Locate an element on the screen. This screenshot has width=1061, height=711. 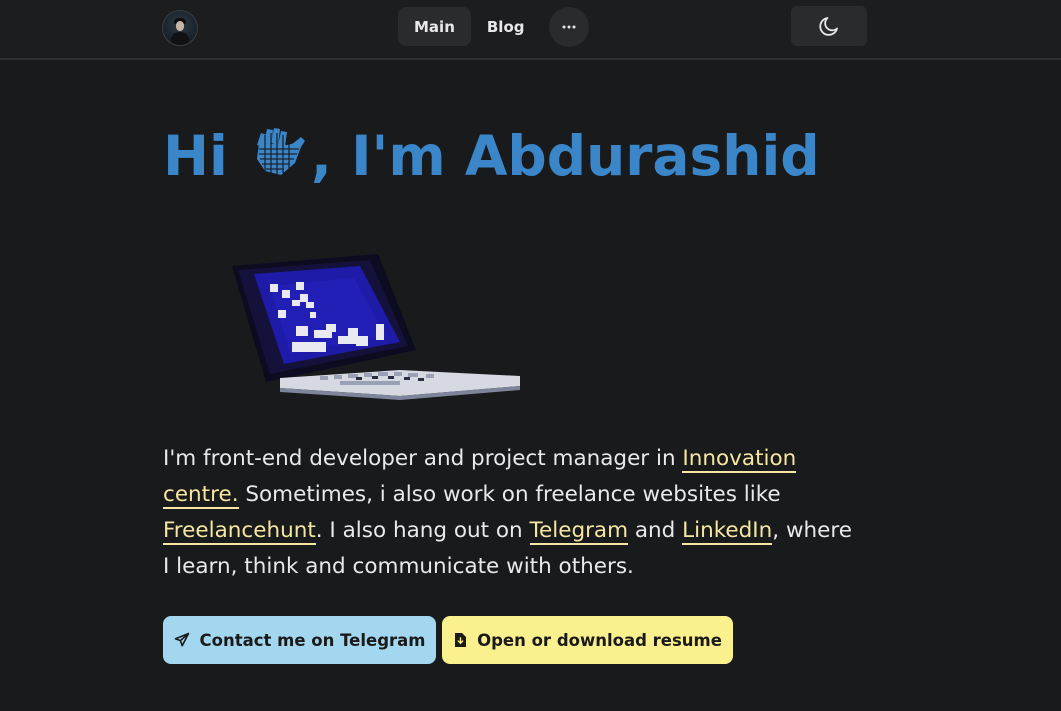
moon-icon is located at coordinates (828, 26).